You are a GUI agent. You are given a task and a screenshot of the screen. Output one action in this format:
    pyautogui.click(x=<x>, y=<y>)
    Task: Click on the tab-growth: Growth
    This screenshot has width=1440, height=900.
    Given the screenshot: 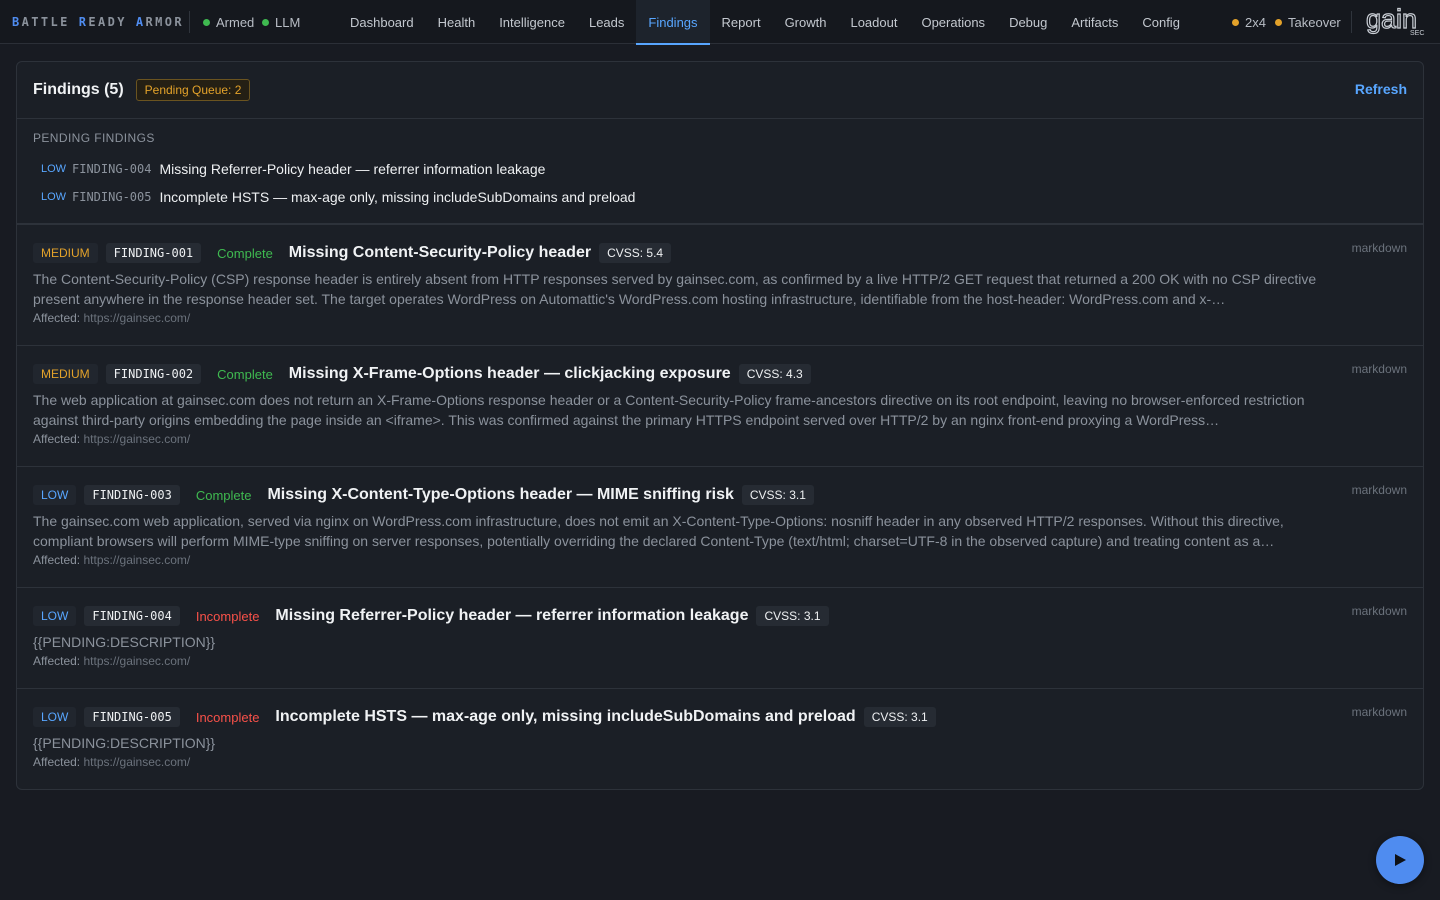 What is the action you would take?
    pyautogui.click(x=806, y=22)
    